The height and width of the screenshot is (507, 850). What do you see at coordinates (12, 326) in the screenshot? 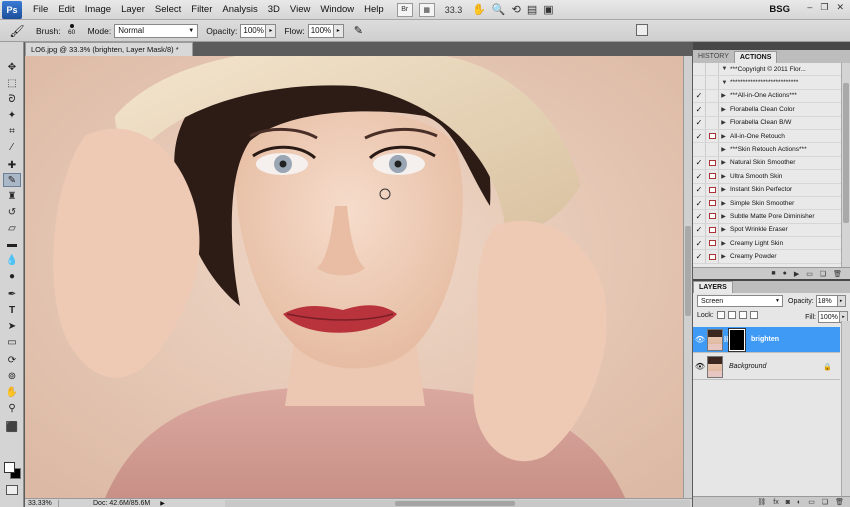
I see `path-selection-tool-icon: ➤` at bounding box center [12, 326].